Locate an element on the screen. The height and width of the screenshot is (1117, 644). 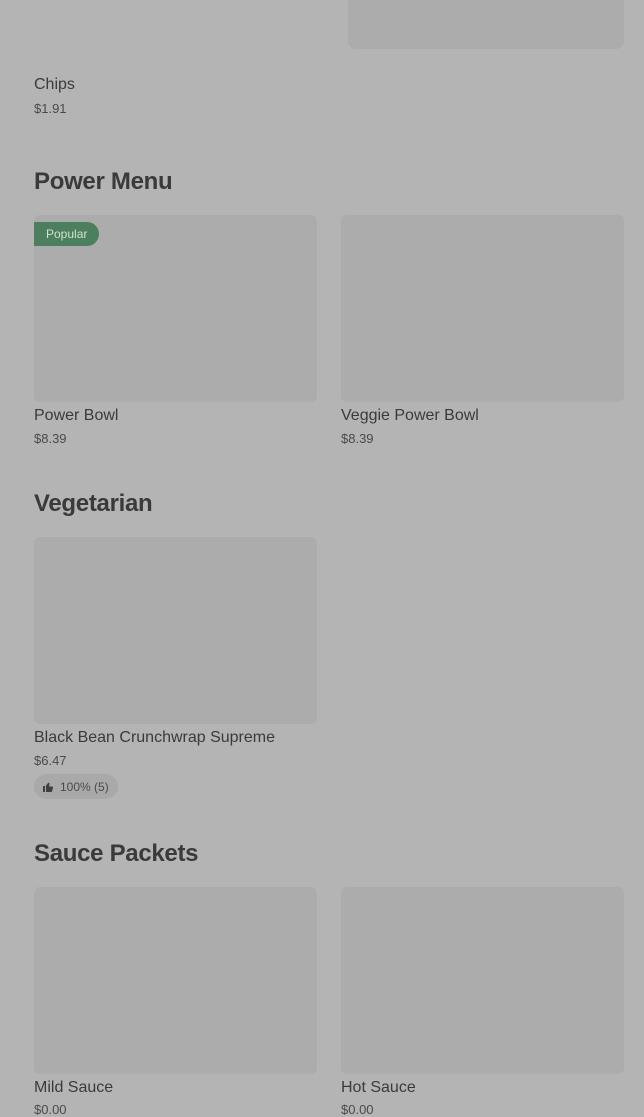
rating-badge: 100% (5) is located at coordinates (76, 786).